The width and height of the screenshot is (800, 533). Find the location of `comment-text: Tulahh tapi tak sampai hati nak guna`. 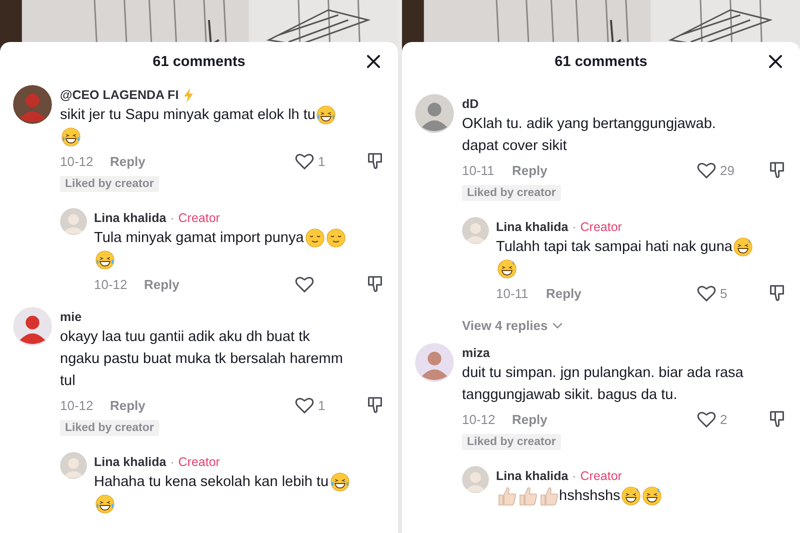

comment-text: Tulahh tapi tak sampai hati nak guna is located at coordinates (614, 247).